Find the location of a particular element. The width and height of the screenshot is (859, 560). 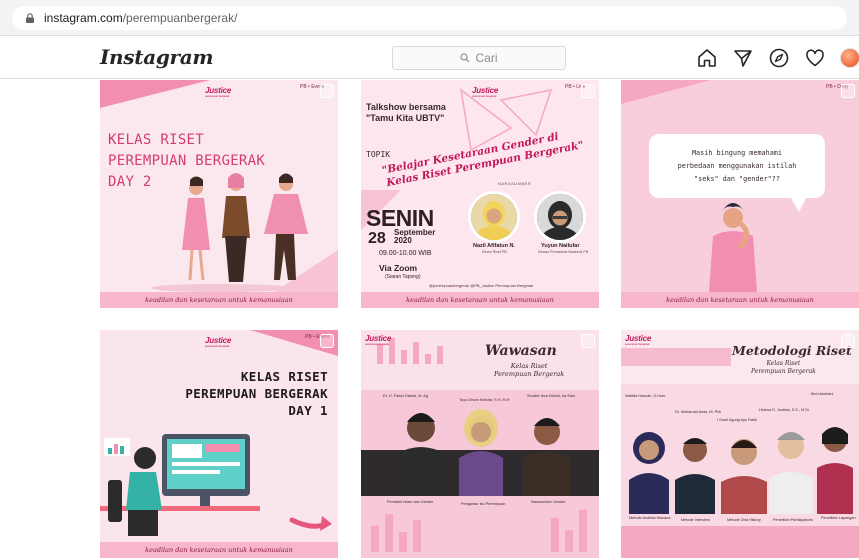

browser-address-bar: instagram.com/perempuanbergerak/ is located at coordinates (429, 18).